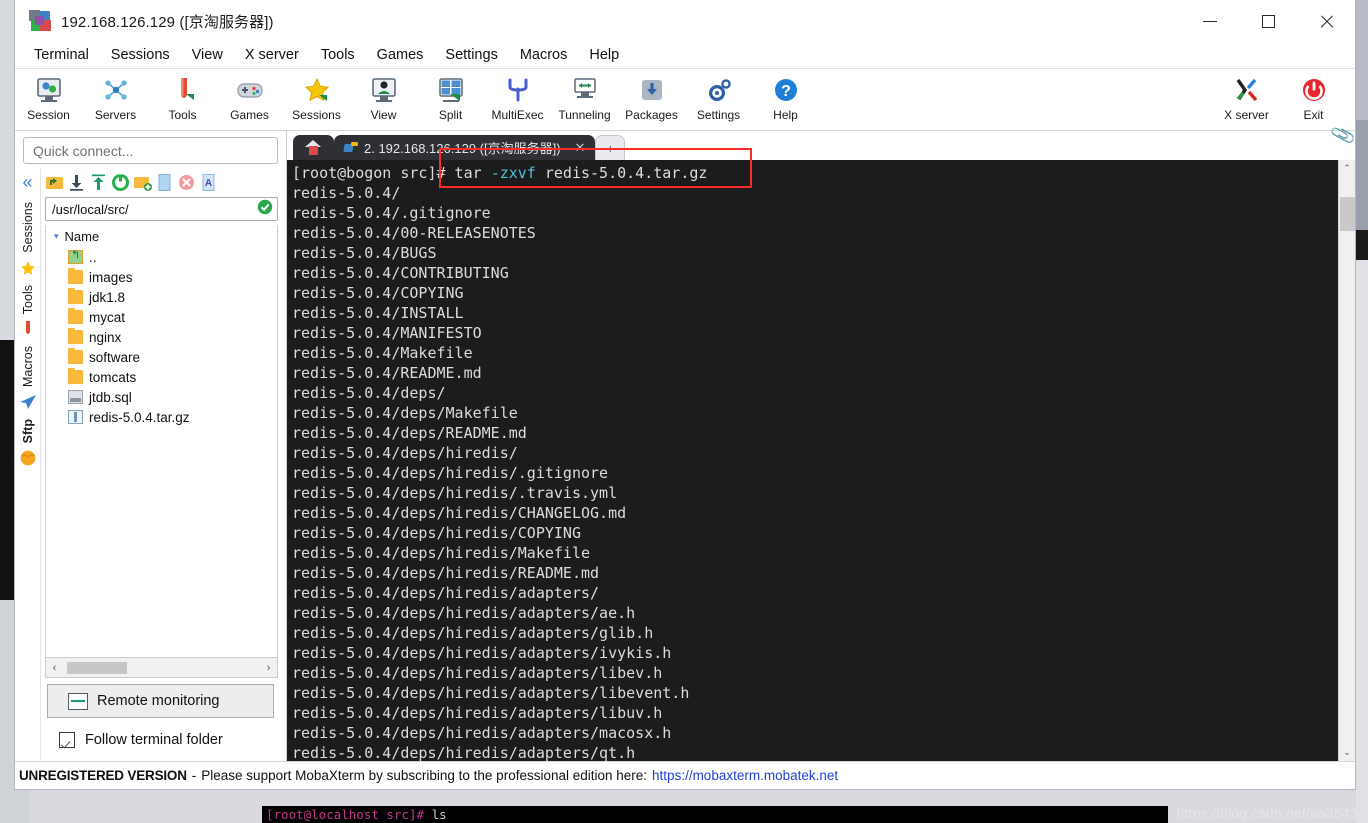 This screenshot has width=1368, height=823. What do you see at coordinates (27, 182) in the screenshot?
I see `double-chevron-left-icon: «` at bounding box center [27, 182].